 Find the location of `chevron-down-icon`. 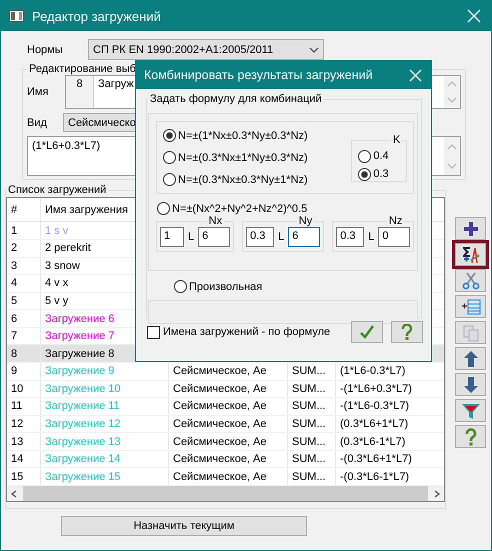

chevron-down-icon is located at coordinates (314, 49).